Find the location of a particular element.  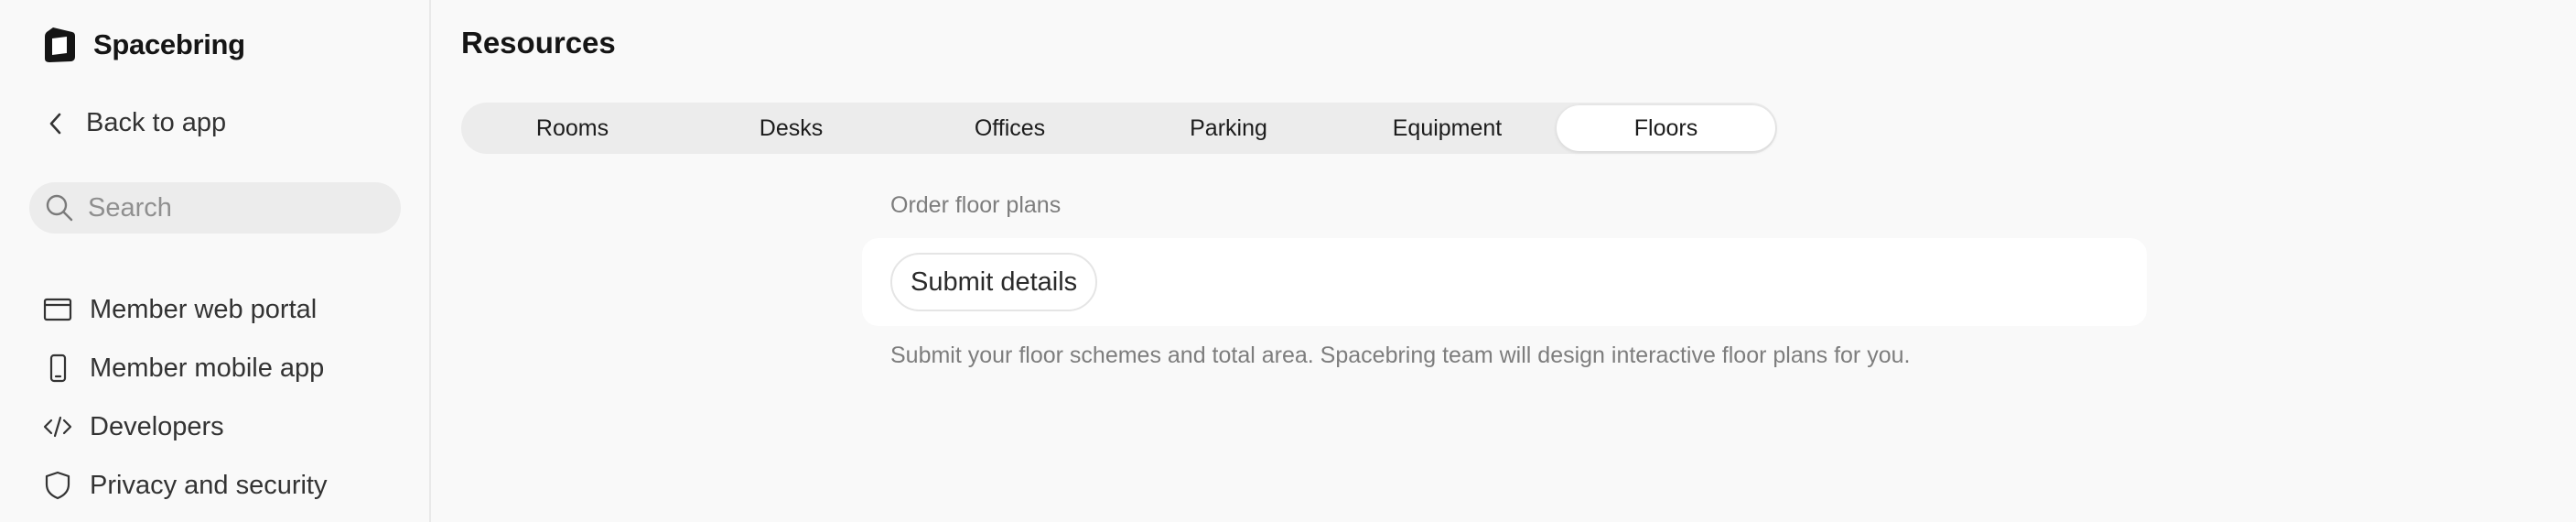

tab-offices: Offices is located at coordinates (1009, 128).